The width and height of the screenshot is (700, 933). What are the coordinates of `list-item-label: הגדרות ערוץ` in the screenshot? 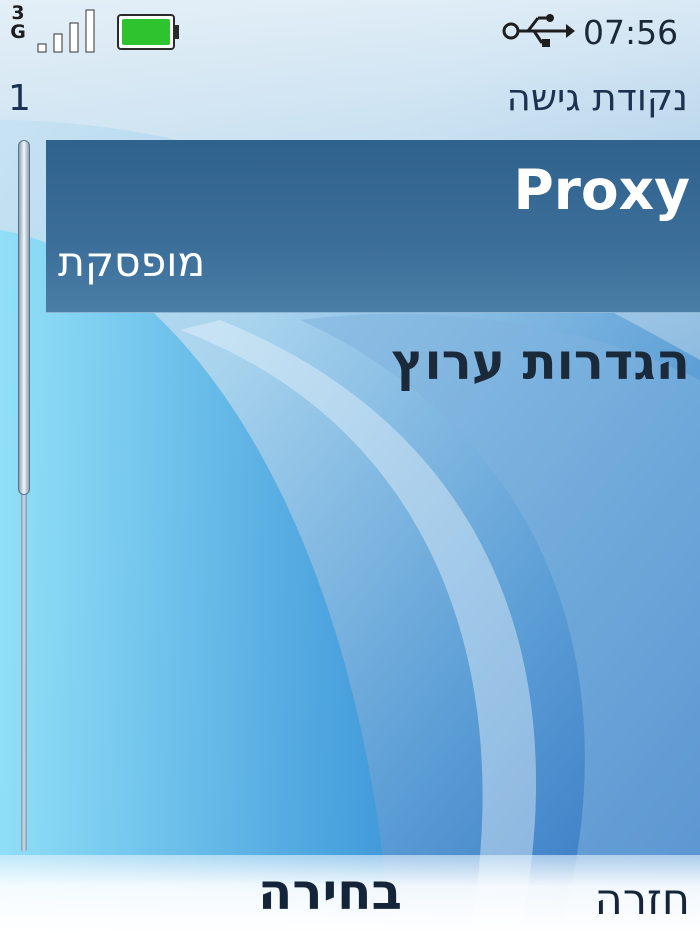 It's located at (540, 362).